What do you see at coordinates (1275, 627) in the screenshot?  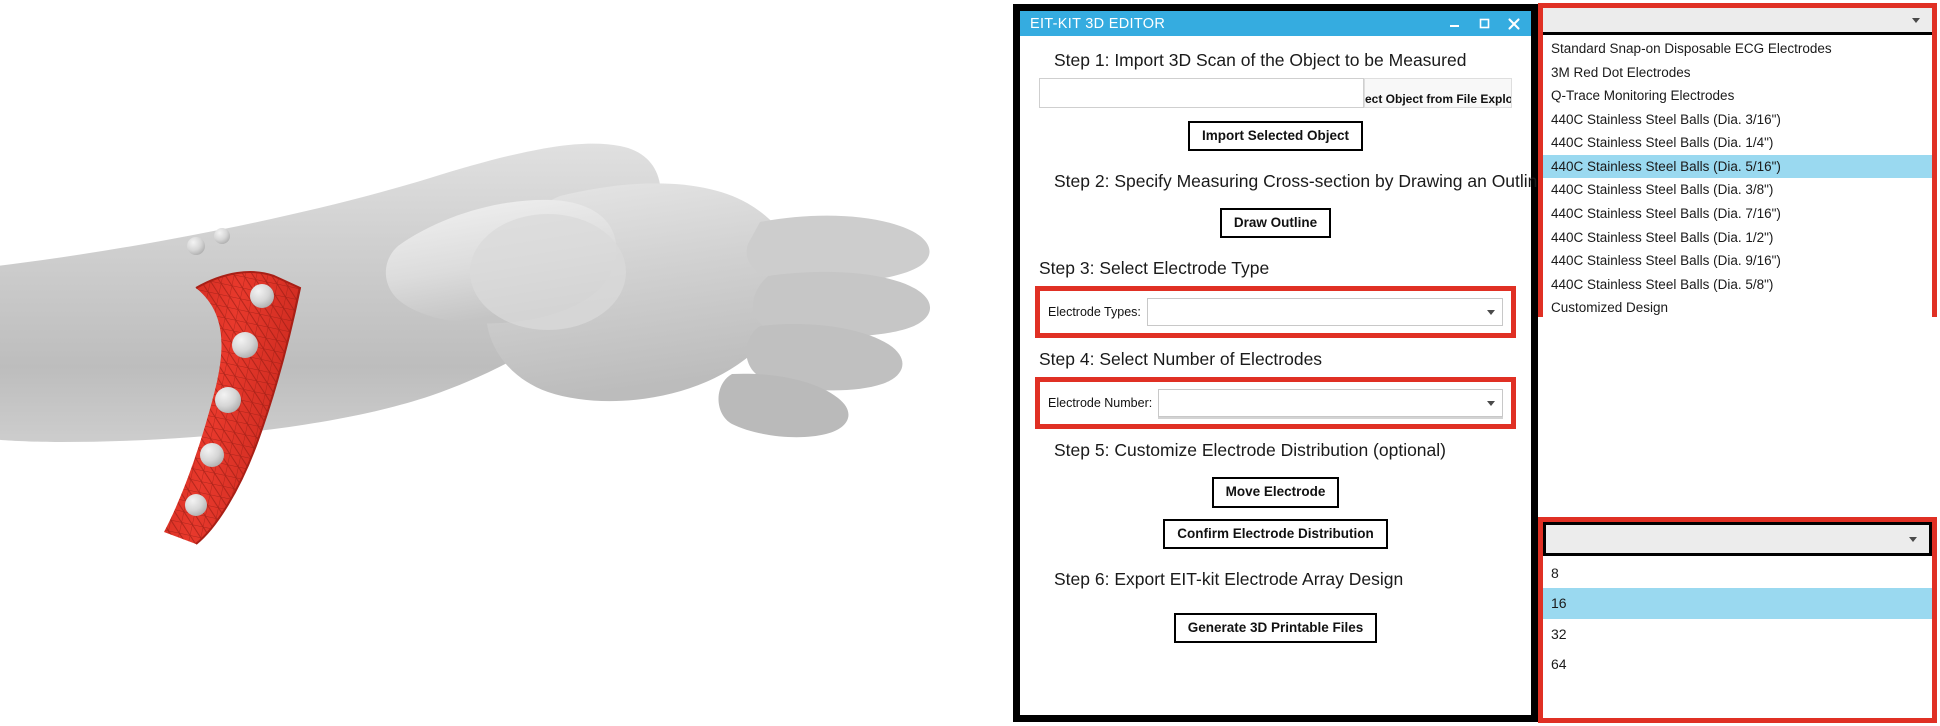 I see `generate-3d-printable-files-button: Generate 3D Printable Files` at bounding box center [1275, 627].